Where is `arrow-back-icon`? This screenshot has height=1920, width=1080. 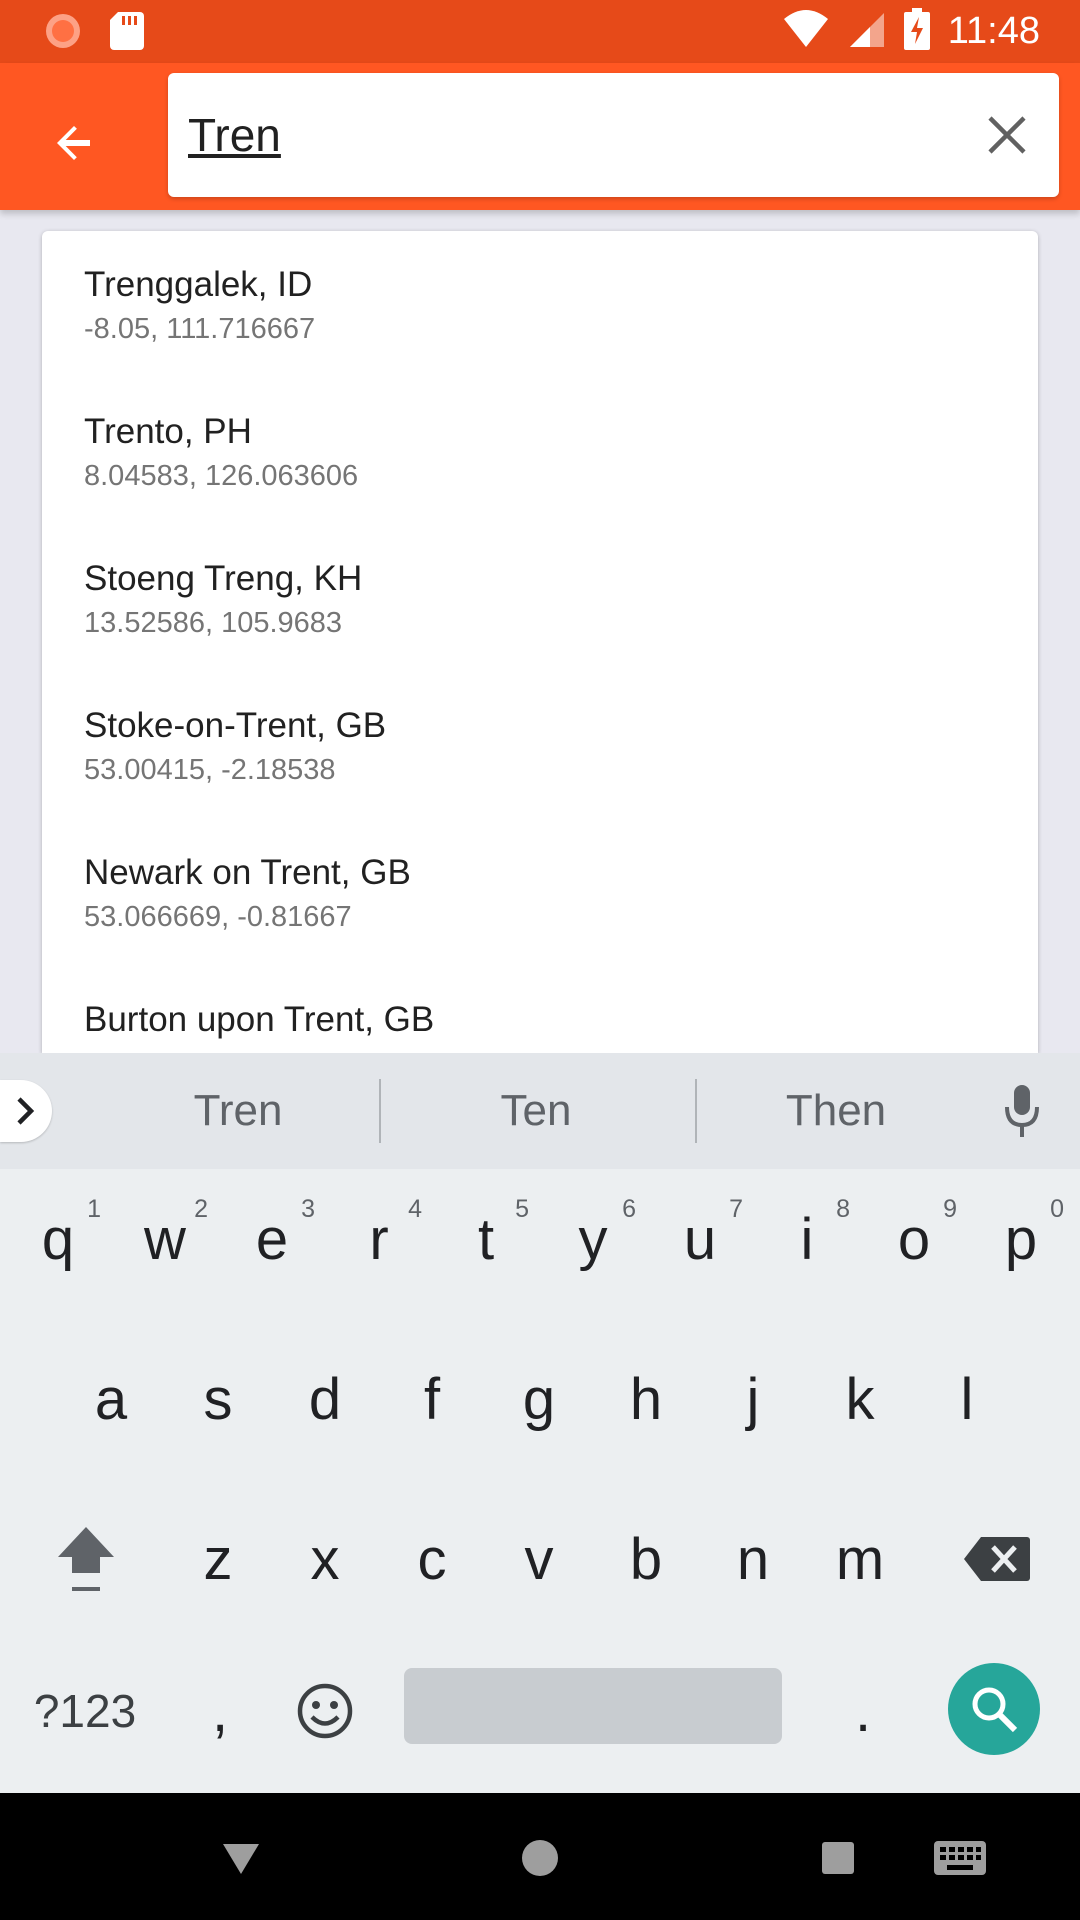 arrow-back-icon is located at coordinates (73, 143).